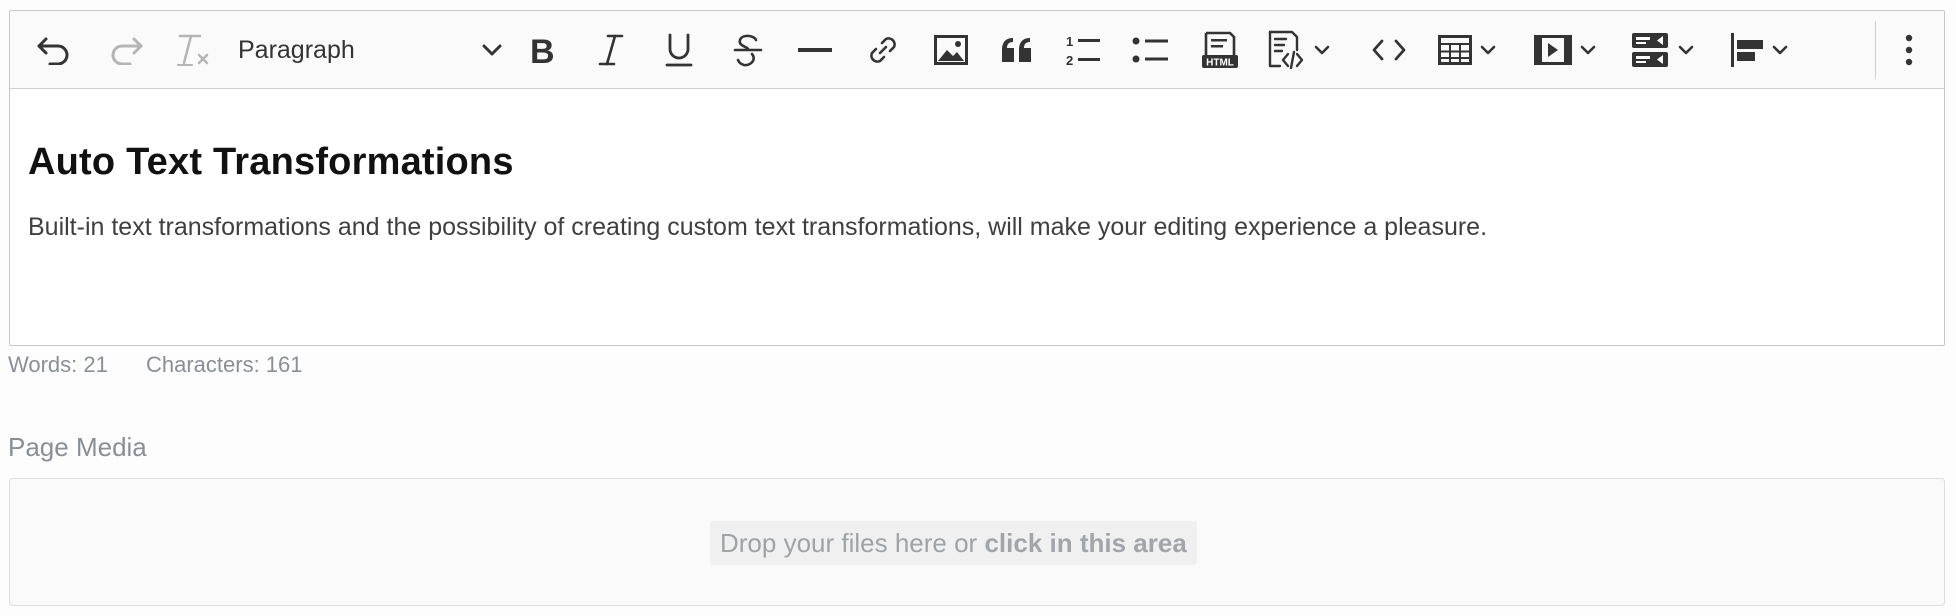 This screenshot has width=1956, height=616. What do you see at coordinates (1220, 62) in the screenshot?
I see `svg-text: HTML` at bounding box center [1220, 62].